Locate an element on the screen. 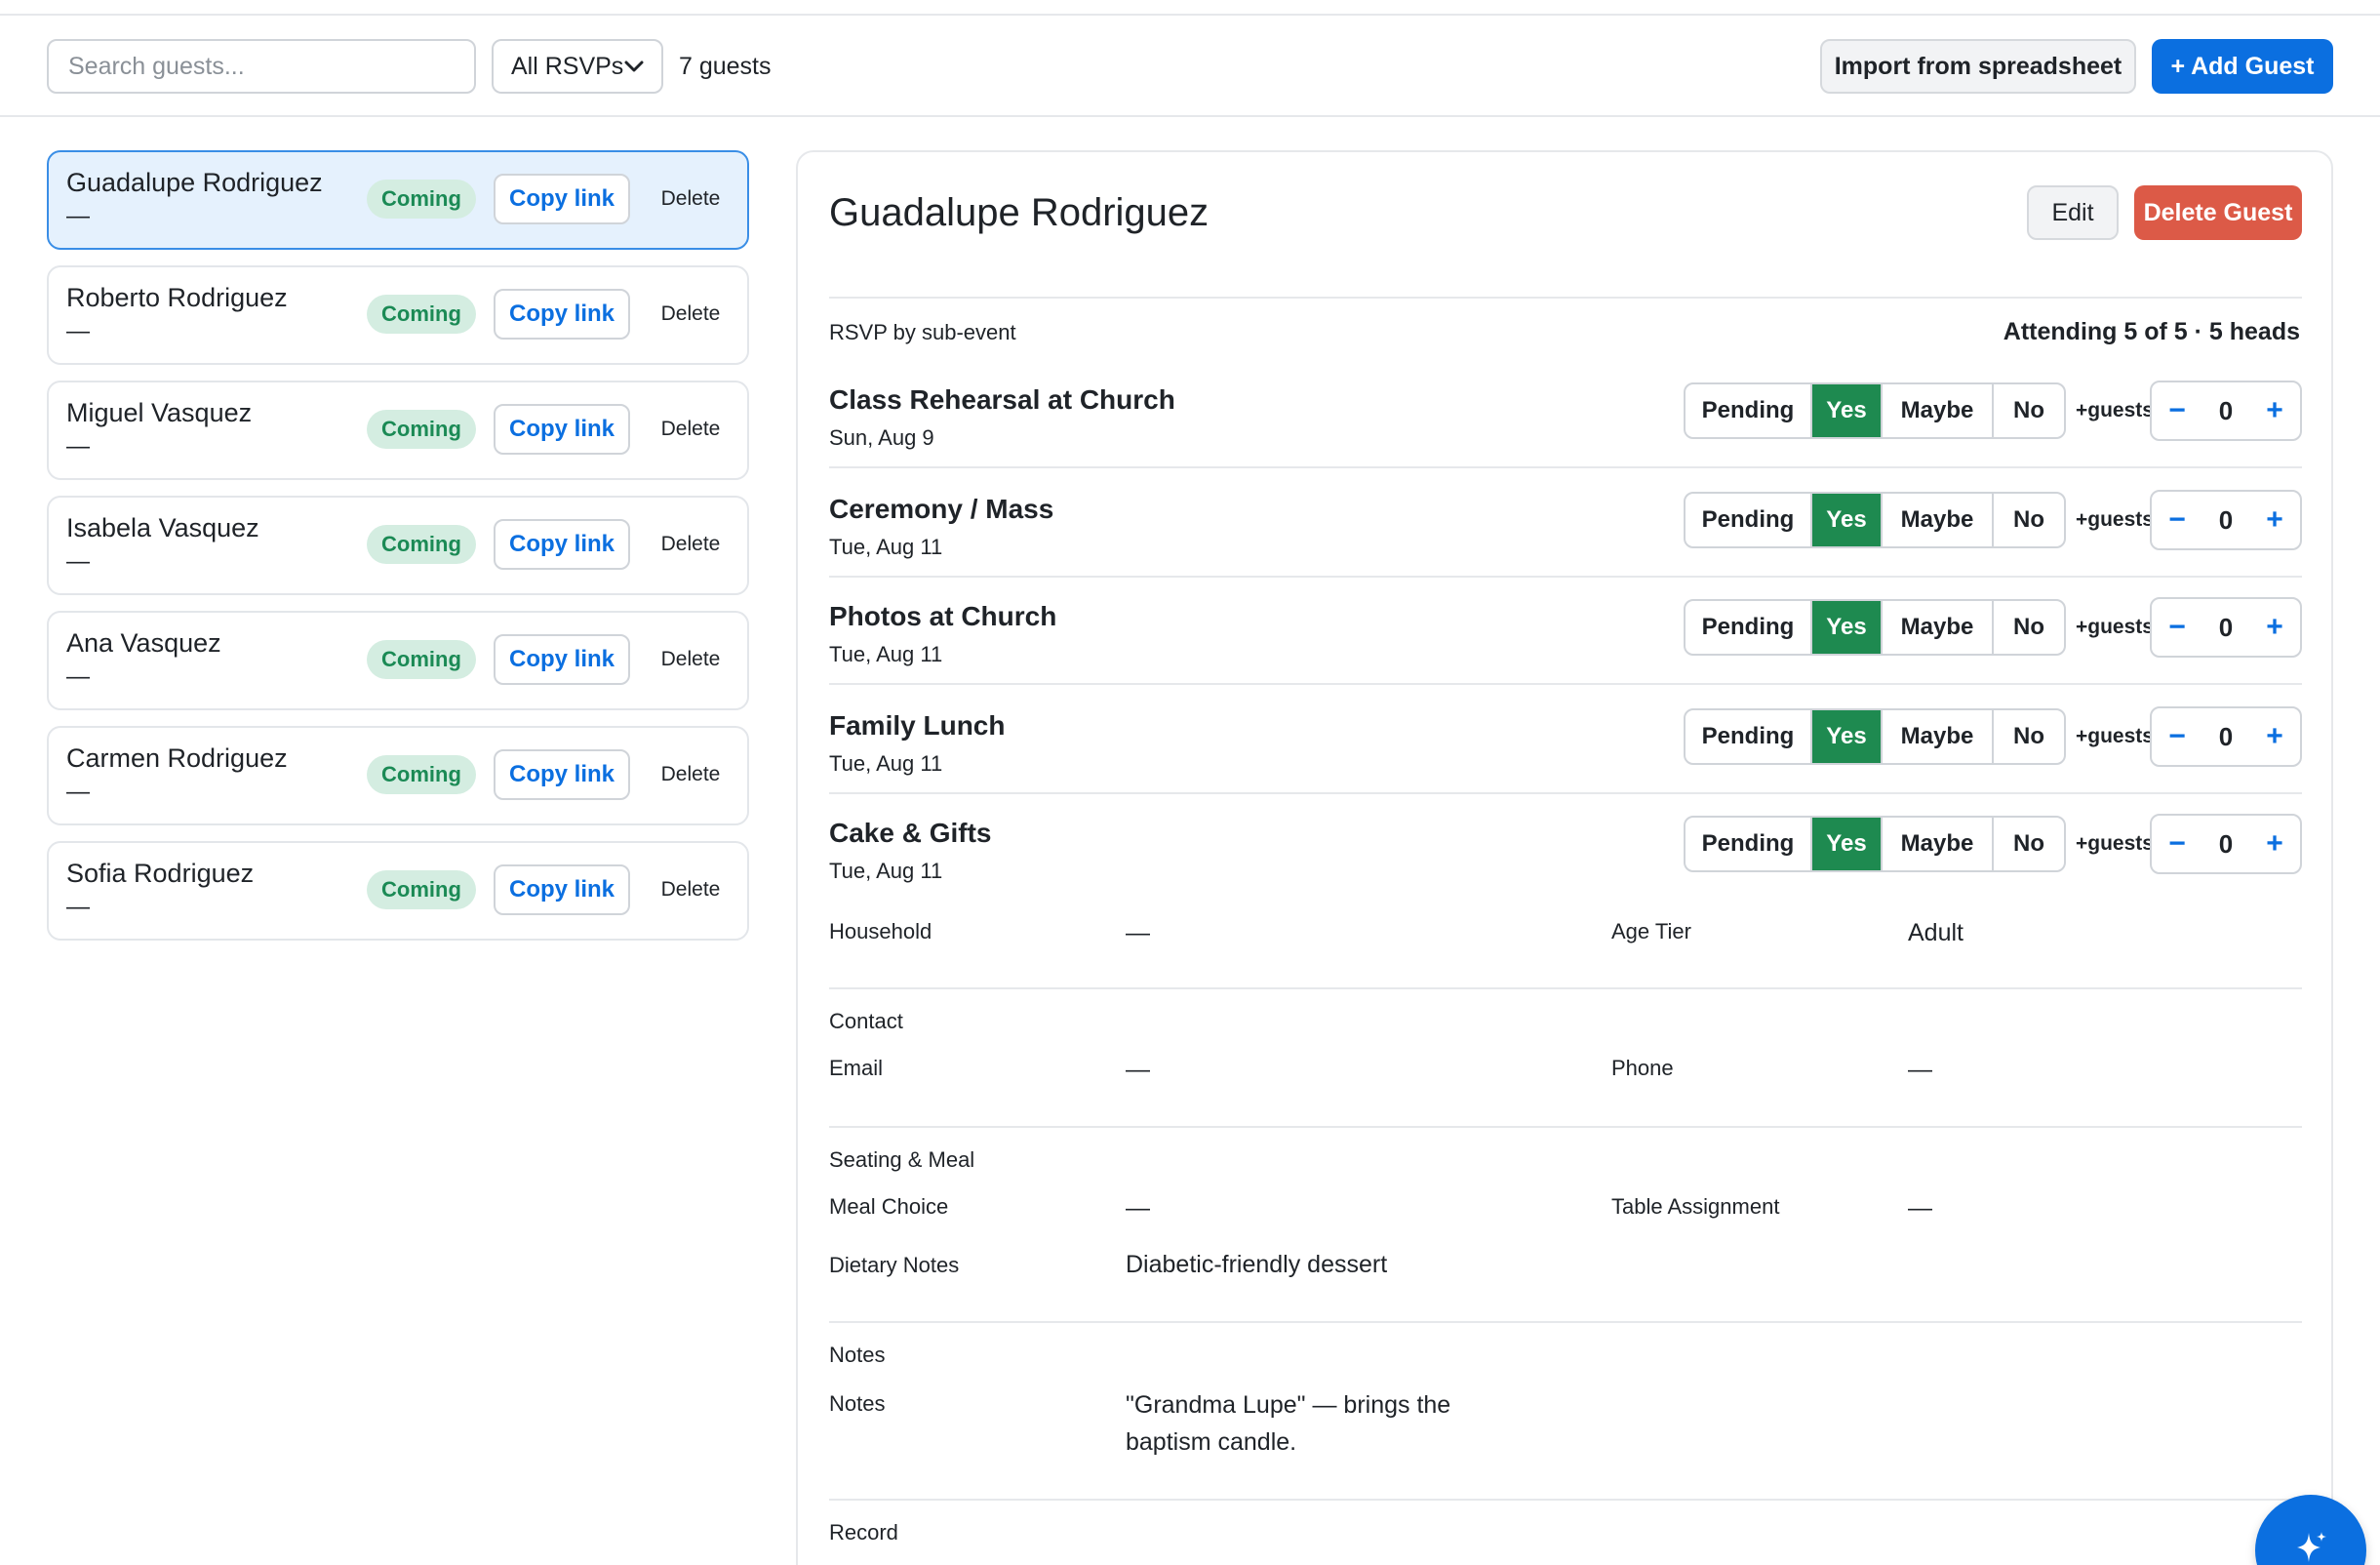 This screenshot has height=1565, width=2380. email-value: — is located at coordinates (1138, 1069).